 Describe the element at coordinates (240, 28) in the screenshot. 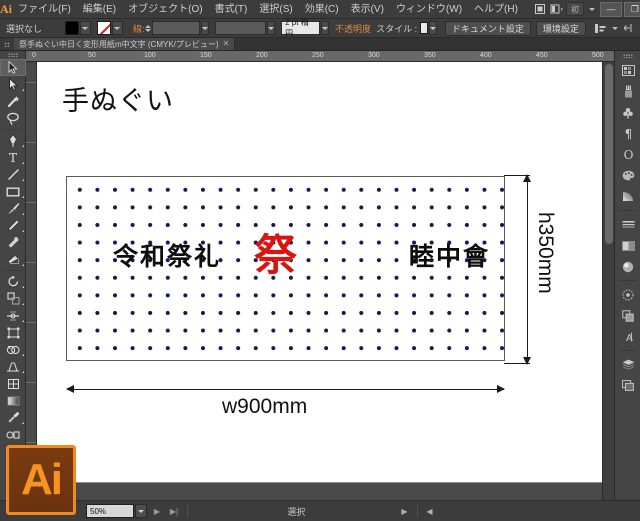

I see `stroke-profile-field` at that location.